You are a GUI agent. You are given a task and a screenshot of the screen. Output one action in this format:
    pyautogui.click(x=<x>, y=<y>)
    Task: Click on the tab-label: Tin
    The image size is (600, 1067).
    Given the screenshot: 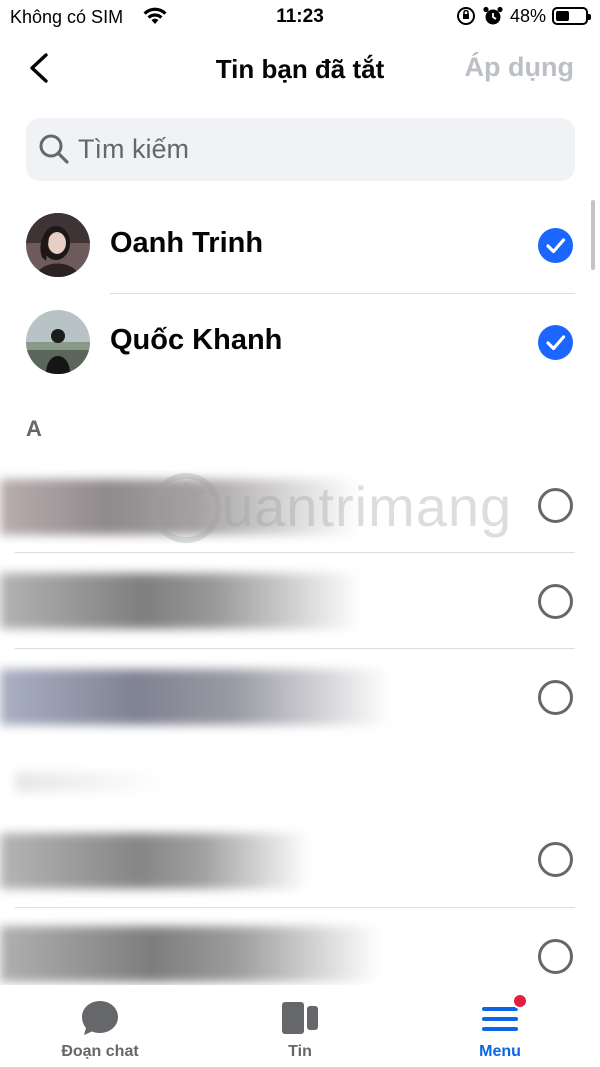 What is the action you would take?
    pyautogui.click(x=300, y=1051)
    